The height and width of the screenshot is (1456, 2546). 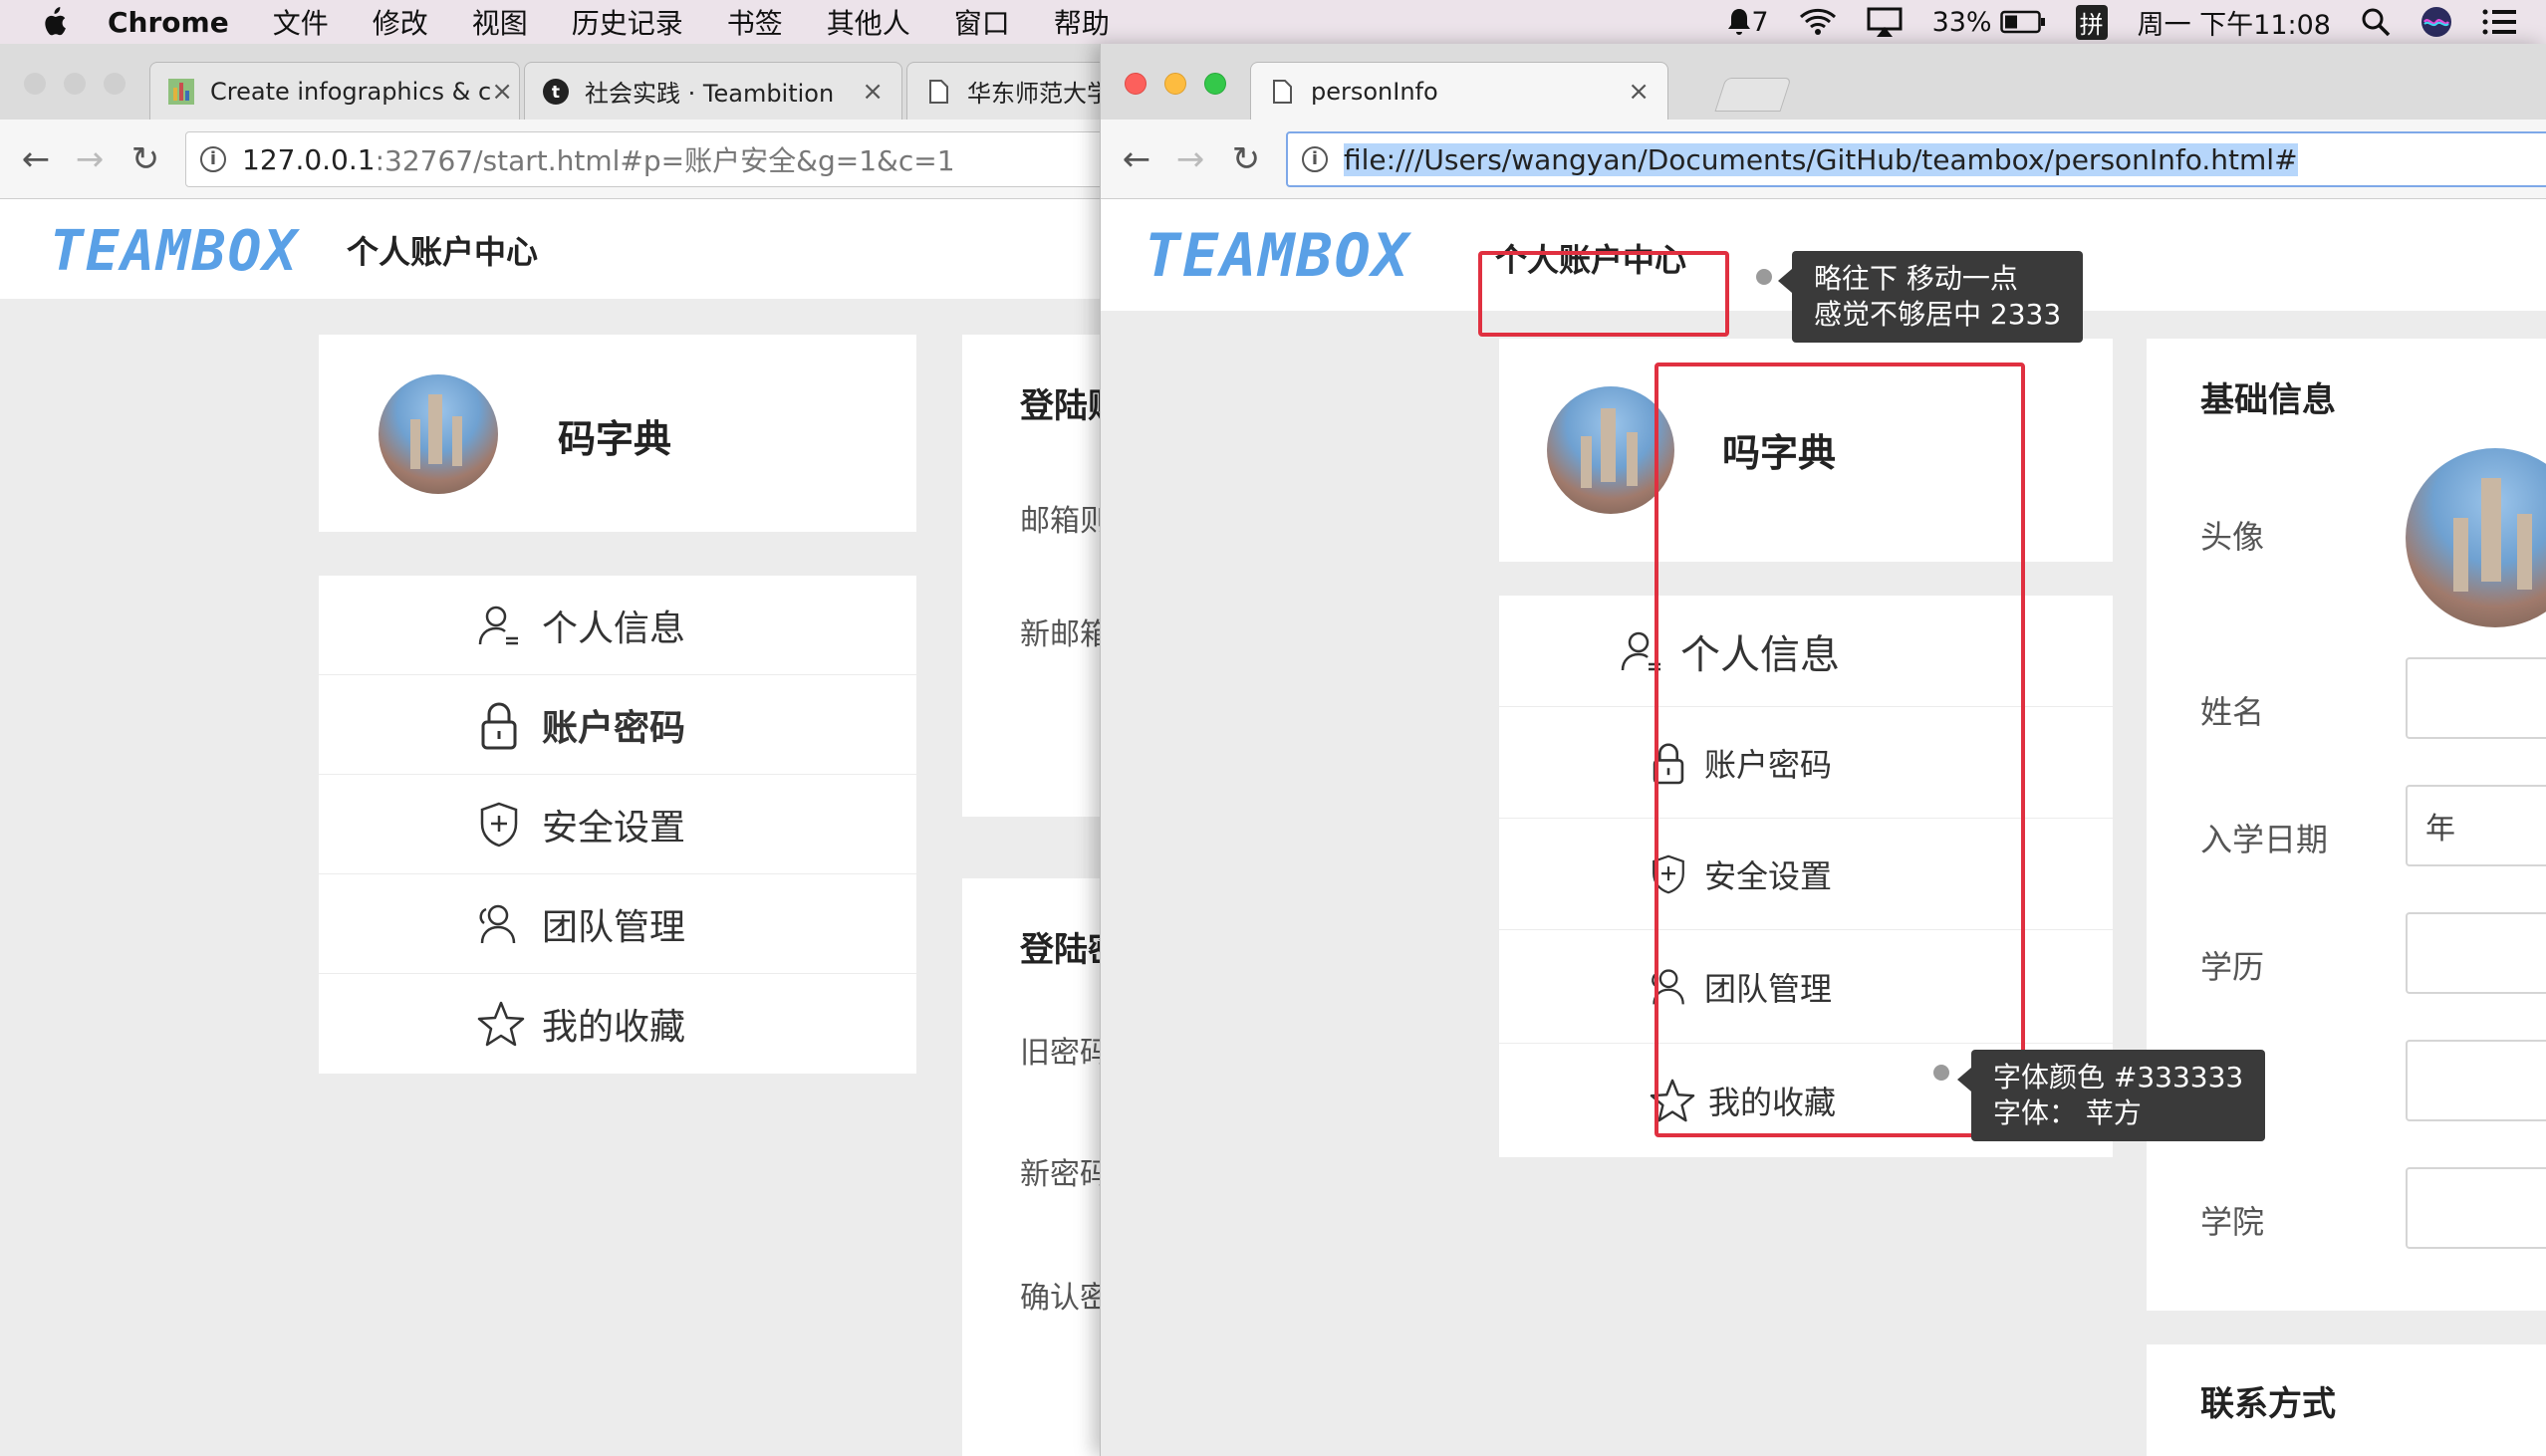 I want to click on avatar-large, so click(x=2476, y=537).